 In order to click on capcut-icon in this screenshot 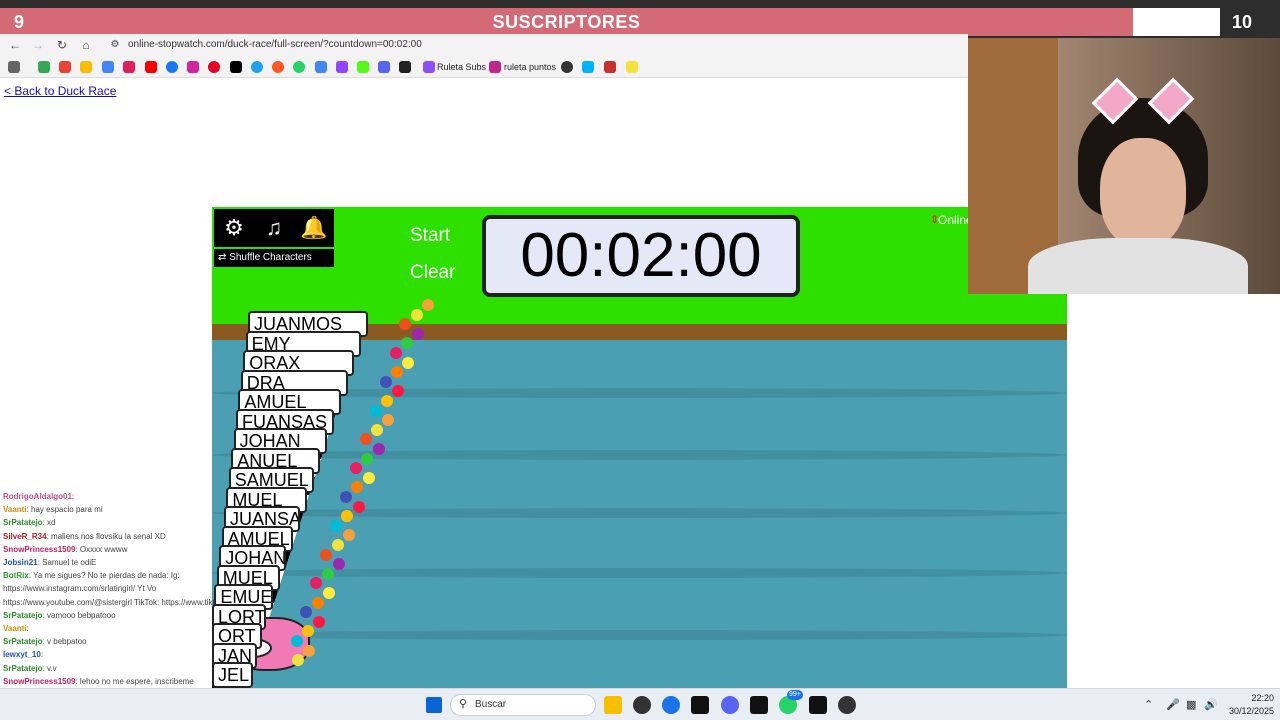, I will do `click(700, 705)`.